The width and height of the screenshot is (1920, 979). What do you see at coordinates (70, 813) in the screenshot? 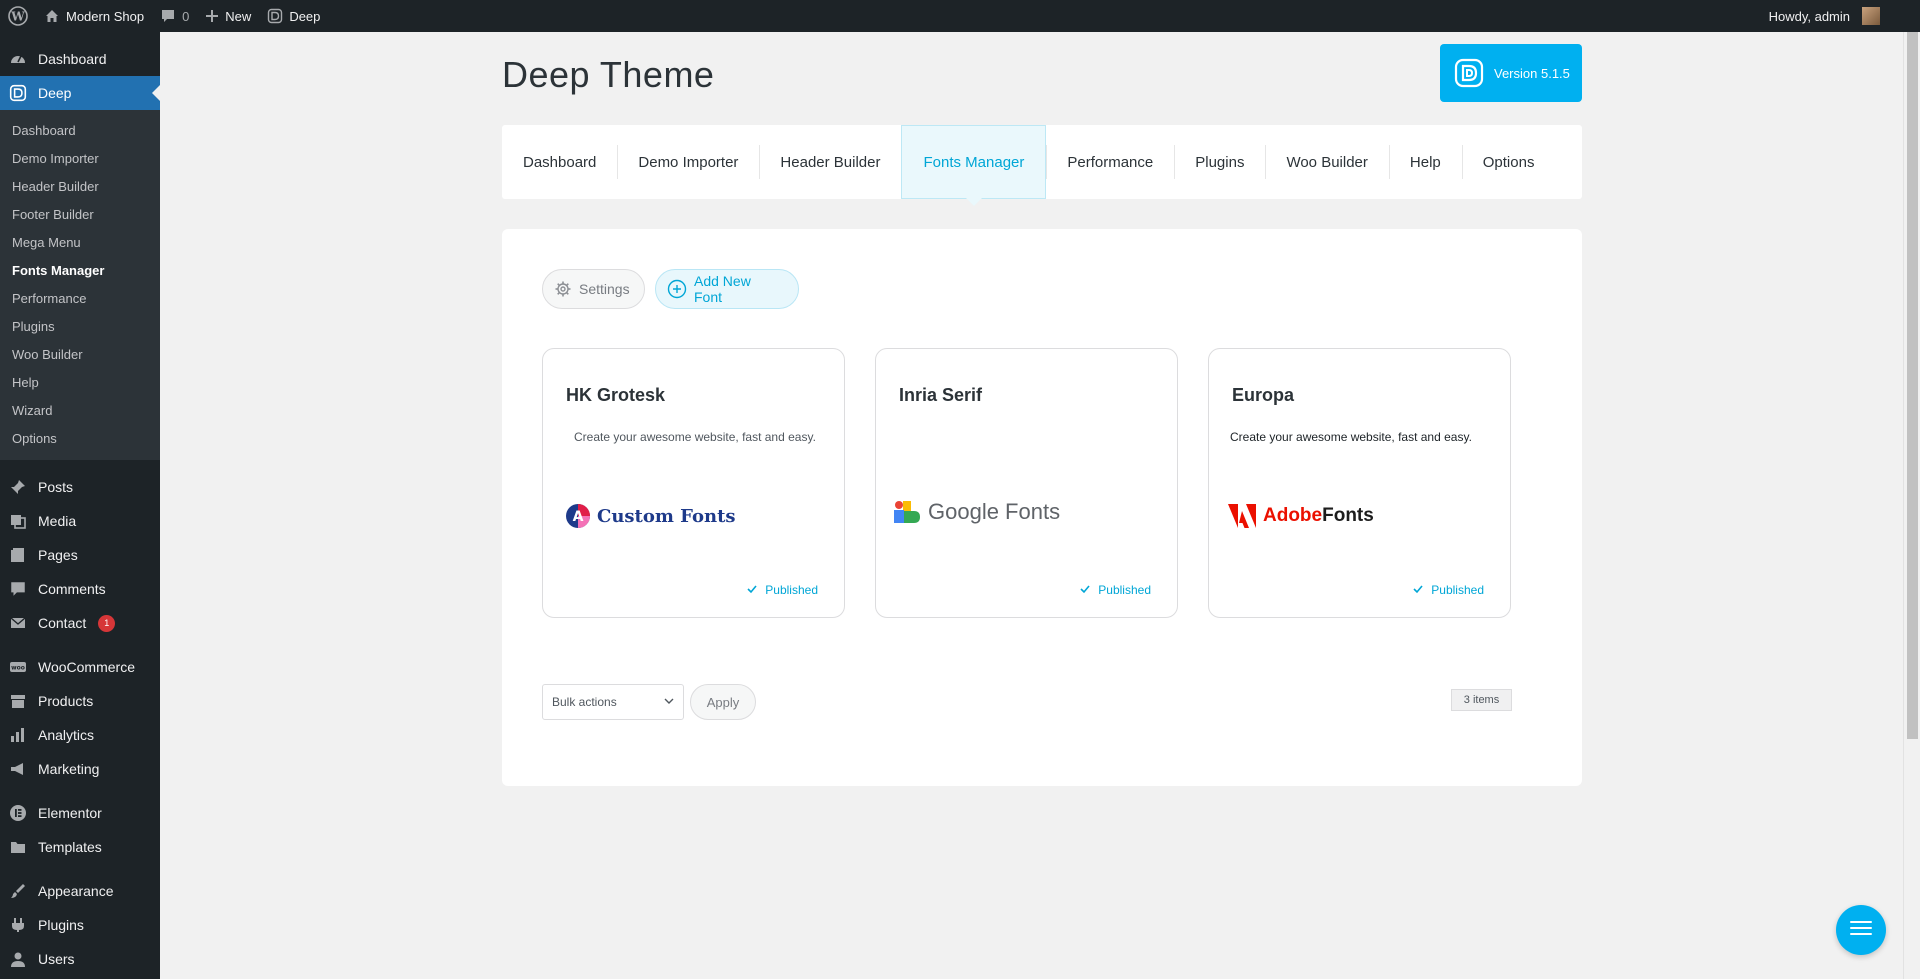
I see `menu-label: Elementor` at bounding box center [70, 813].